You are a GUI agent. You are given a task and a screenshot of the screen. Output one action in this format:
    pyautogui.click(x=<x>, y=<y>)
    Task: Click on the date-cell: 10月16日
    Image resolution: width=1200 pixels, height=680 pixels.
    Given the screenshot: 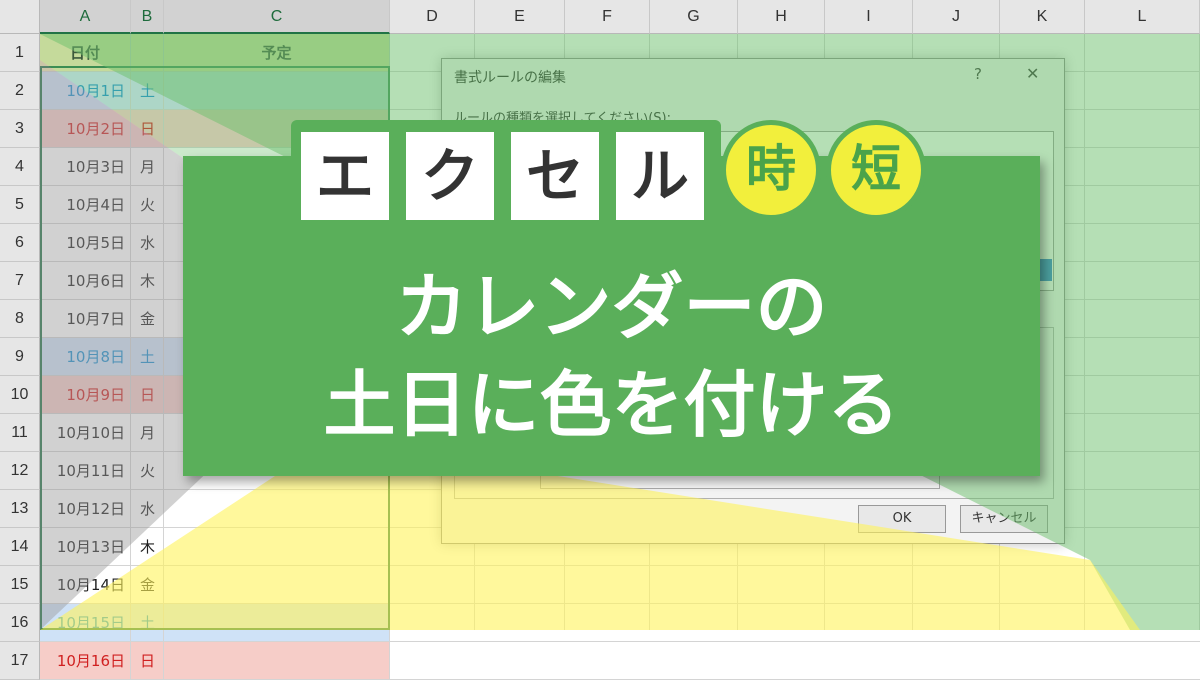 What is the action you would take?
    pyautogui.click(x=85, y=661)
    